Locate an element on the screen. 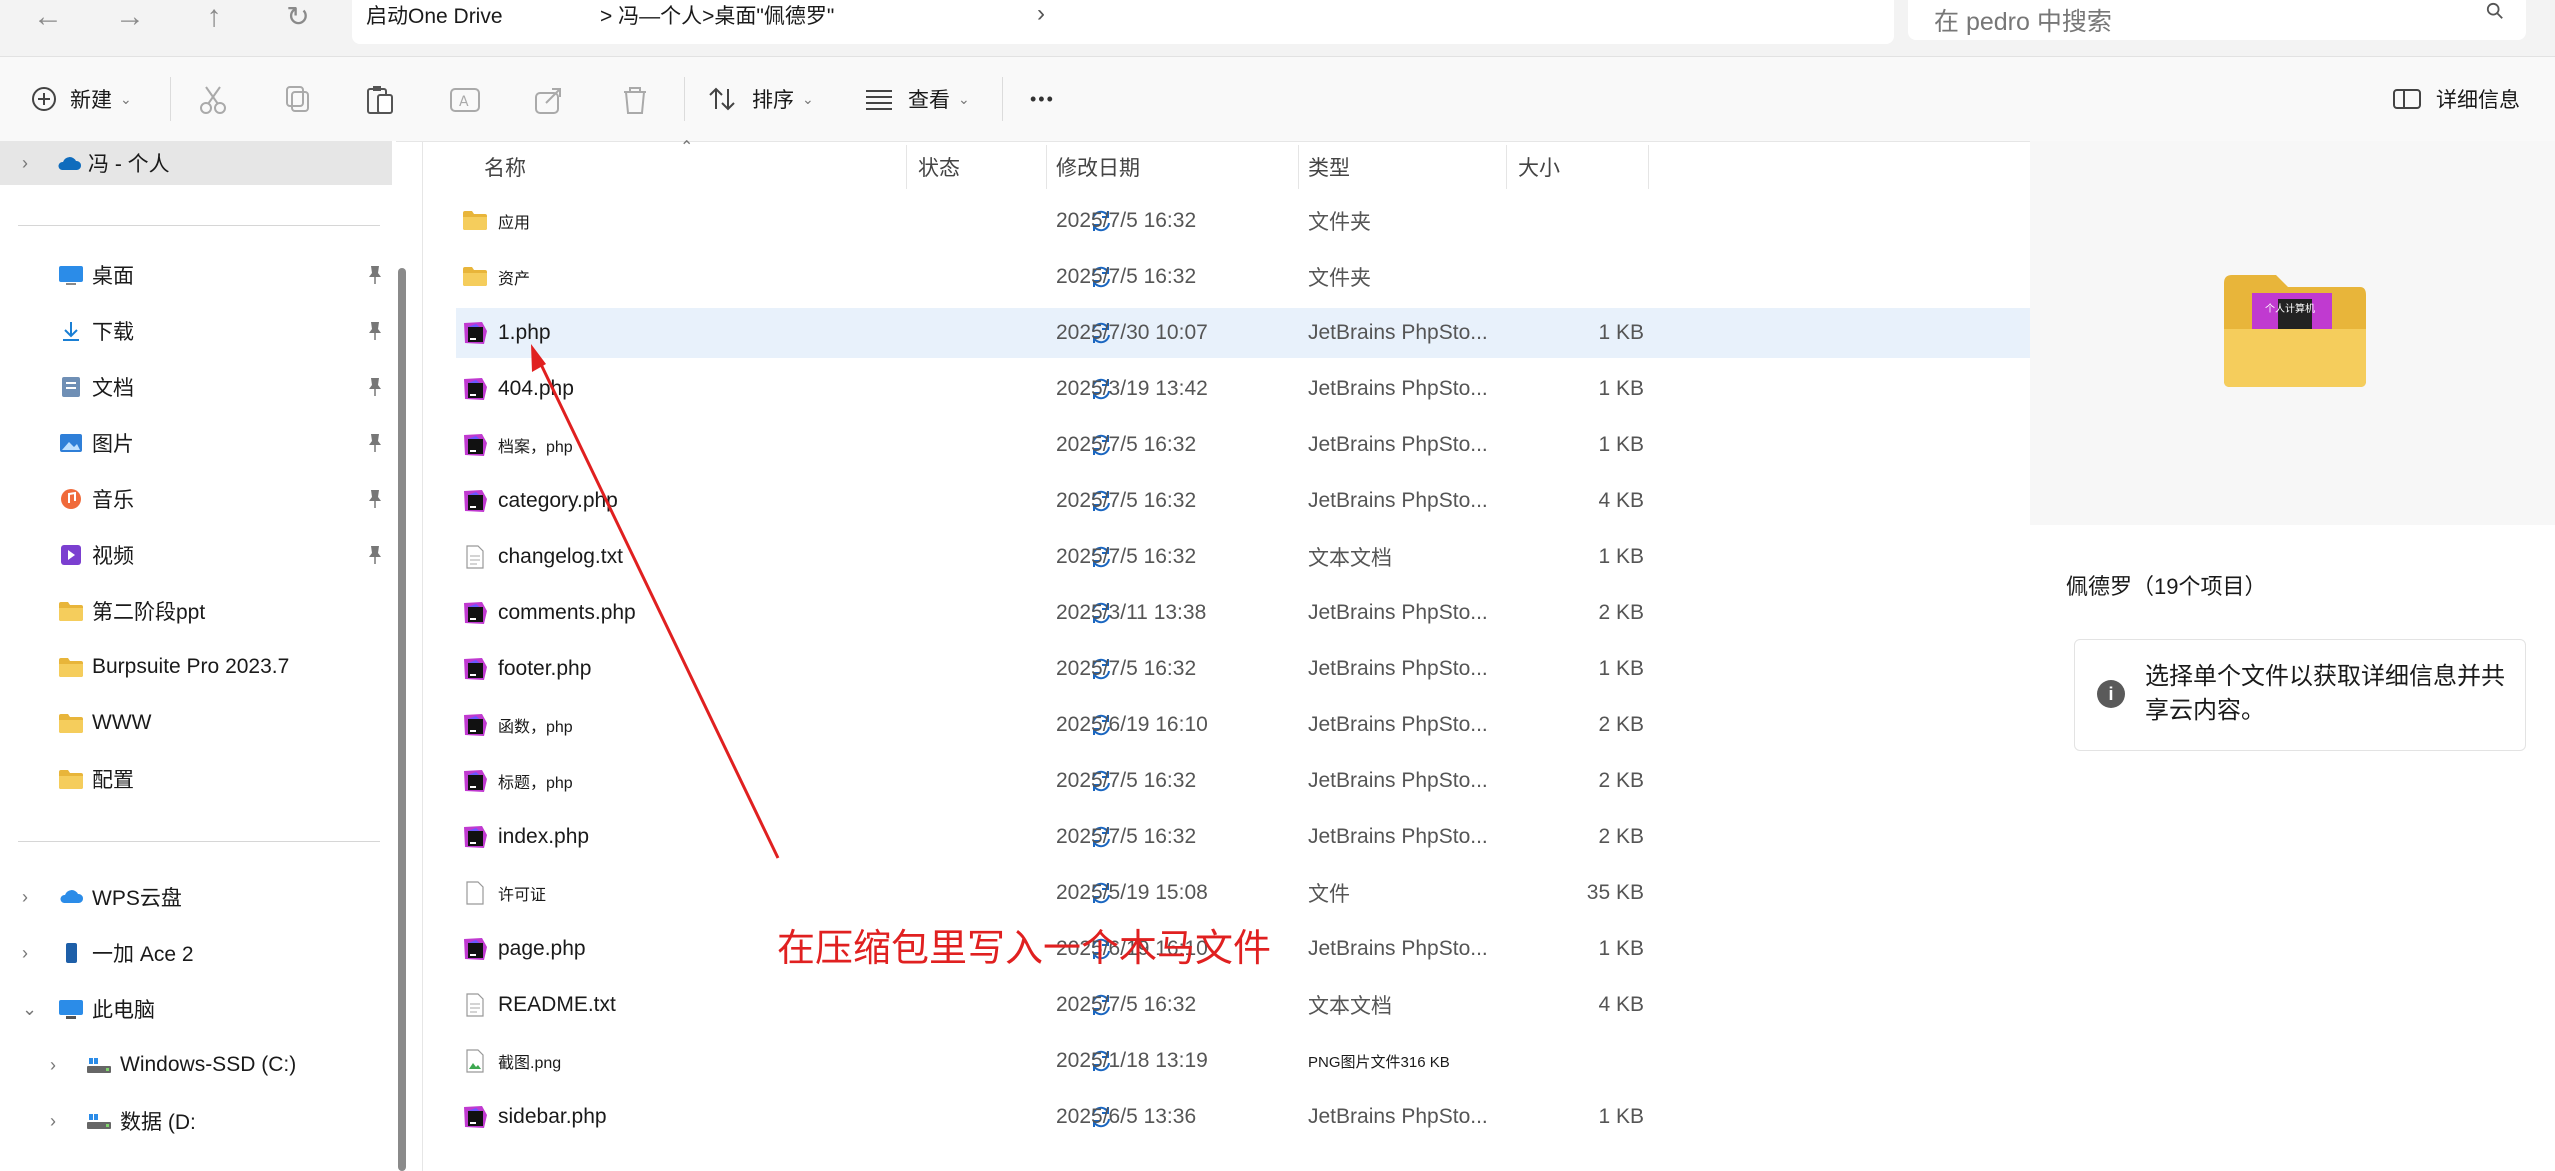 The width and height of the screenshot is (2555, 1171). file-row: README.txt 2025/7/5 16:32 文本文档 4 KB is located at coordinates (1263, 1005).